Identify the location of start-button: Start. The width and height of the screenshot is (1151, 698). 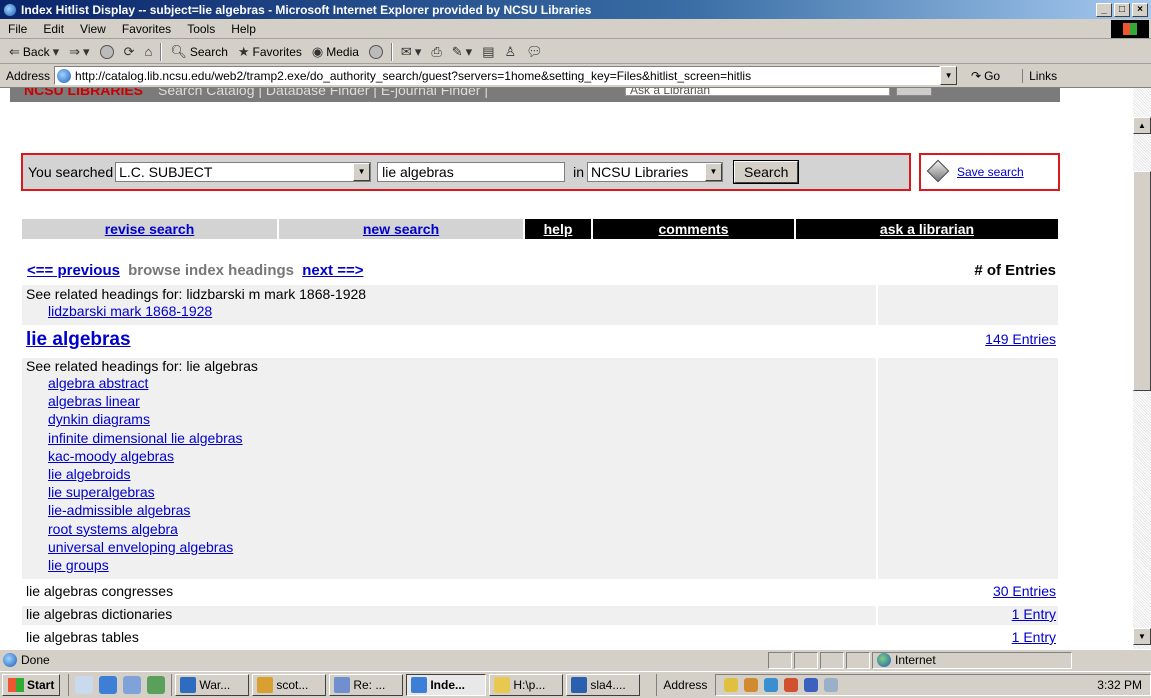
(31, 685).